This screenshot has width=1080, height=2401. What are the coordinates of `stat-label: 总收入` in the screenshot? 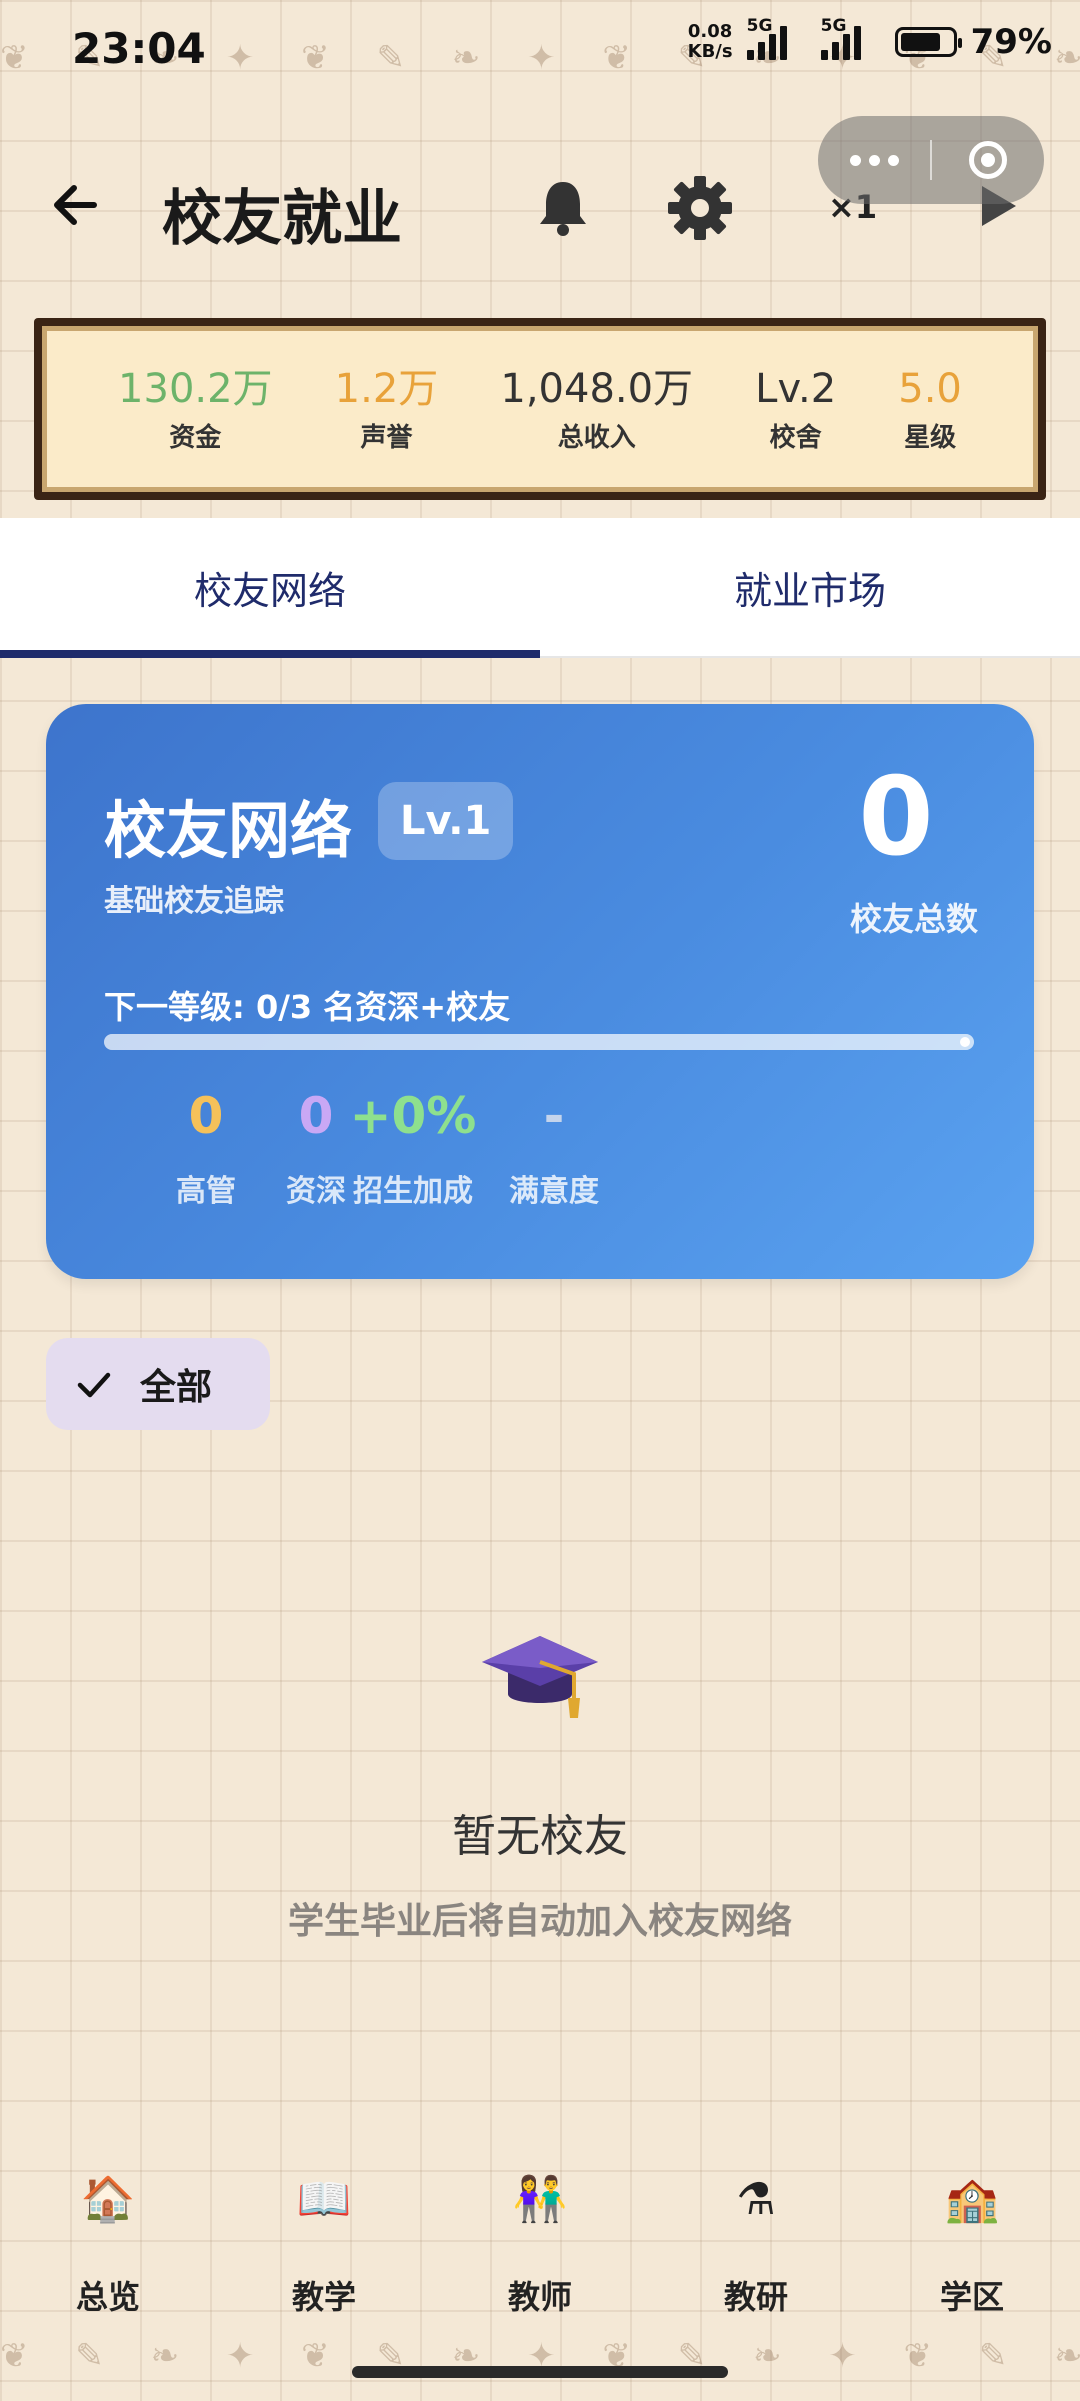 It's located at (596, 437).